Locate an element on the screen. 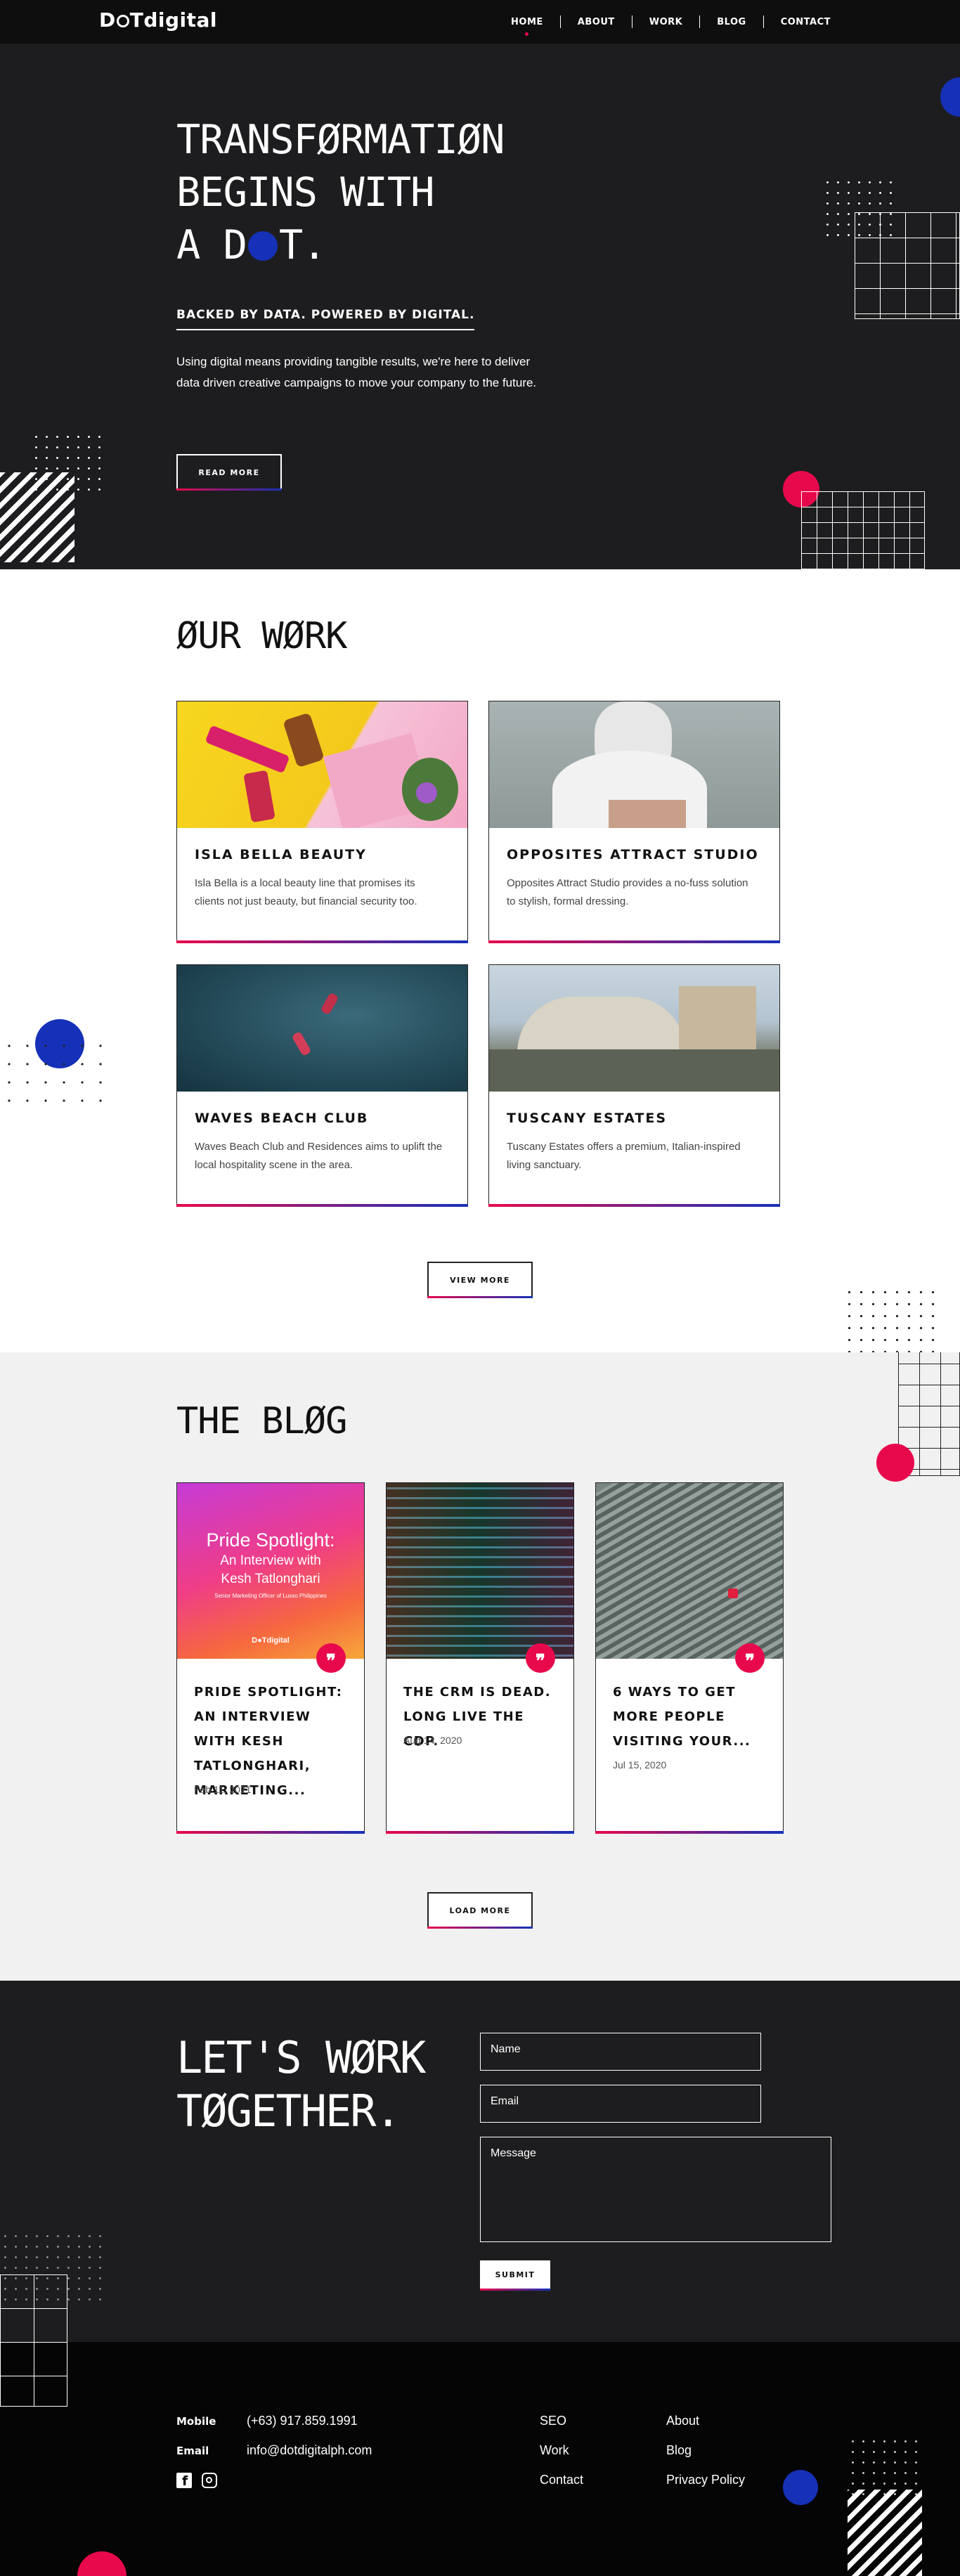  submit-button: SUBMIT is located at coordinates (515, 2276).